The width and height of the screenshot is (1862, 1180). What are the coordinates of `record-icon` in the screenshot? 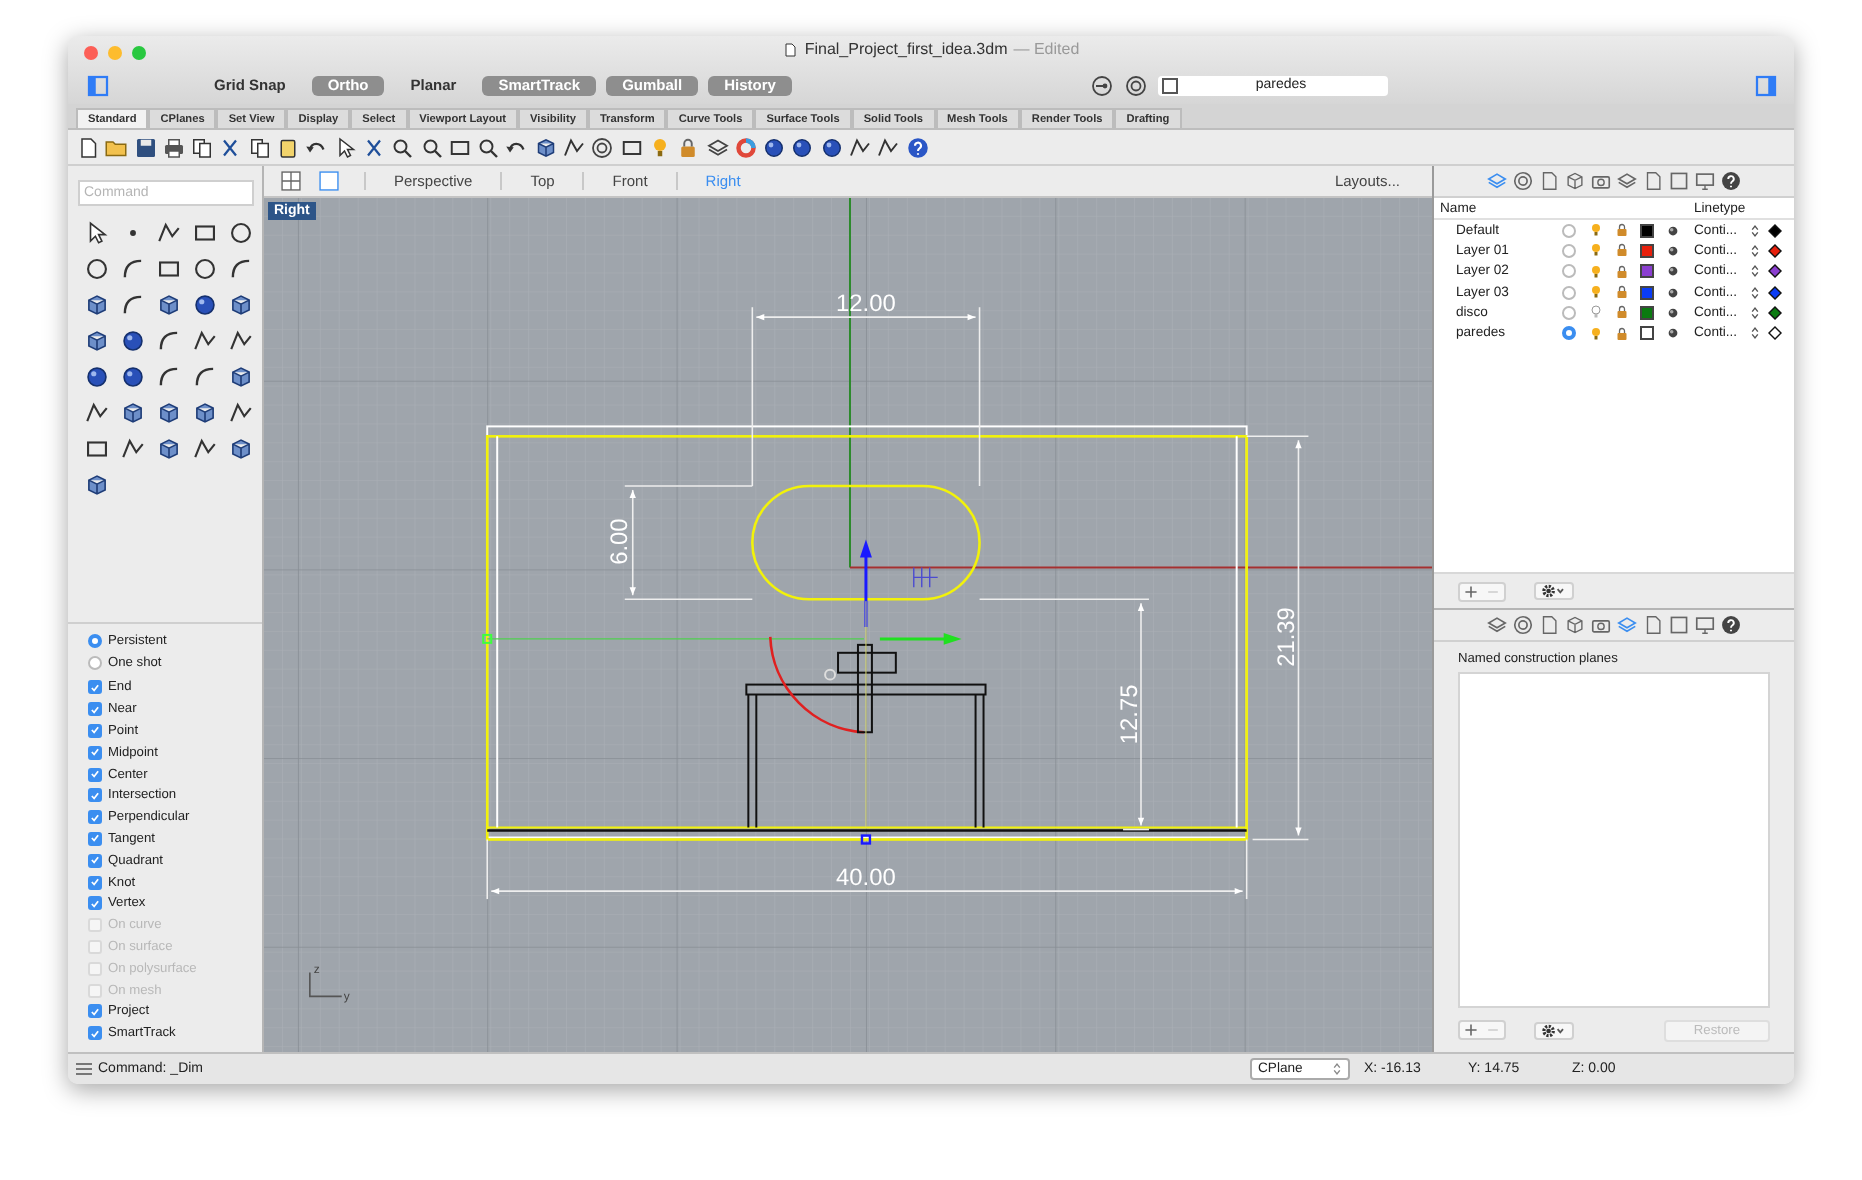 It's located at (1102, 85).